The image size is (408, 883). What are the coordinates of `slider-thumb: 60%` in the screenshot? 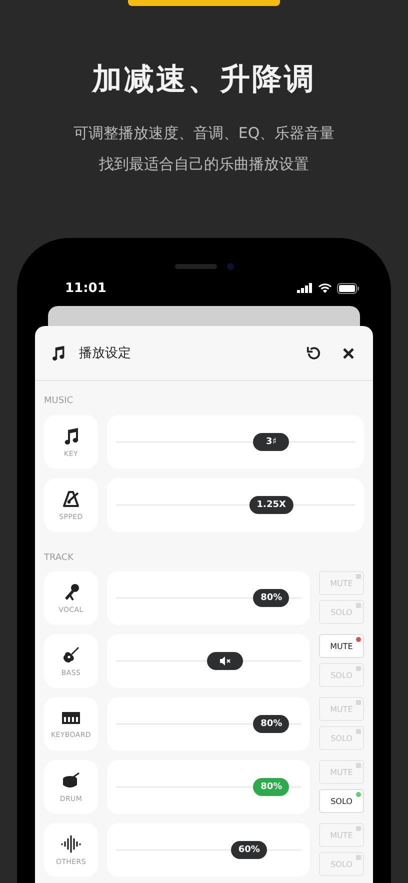 It's located at (249, 850).